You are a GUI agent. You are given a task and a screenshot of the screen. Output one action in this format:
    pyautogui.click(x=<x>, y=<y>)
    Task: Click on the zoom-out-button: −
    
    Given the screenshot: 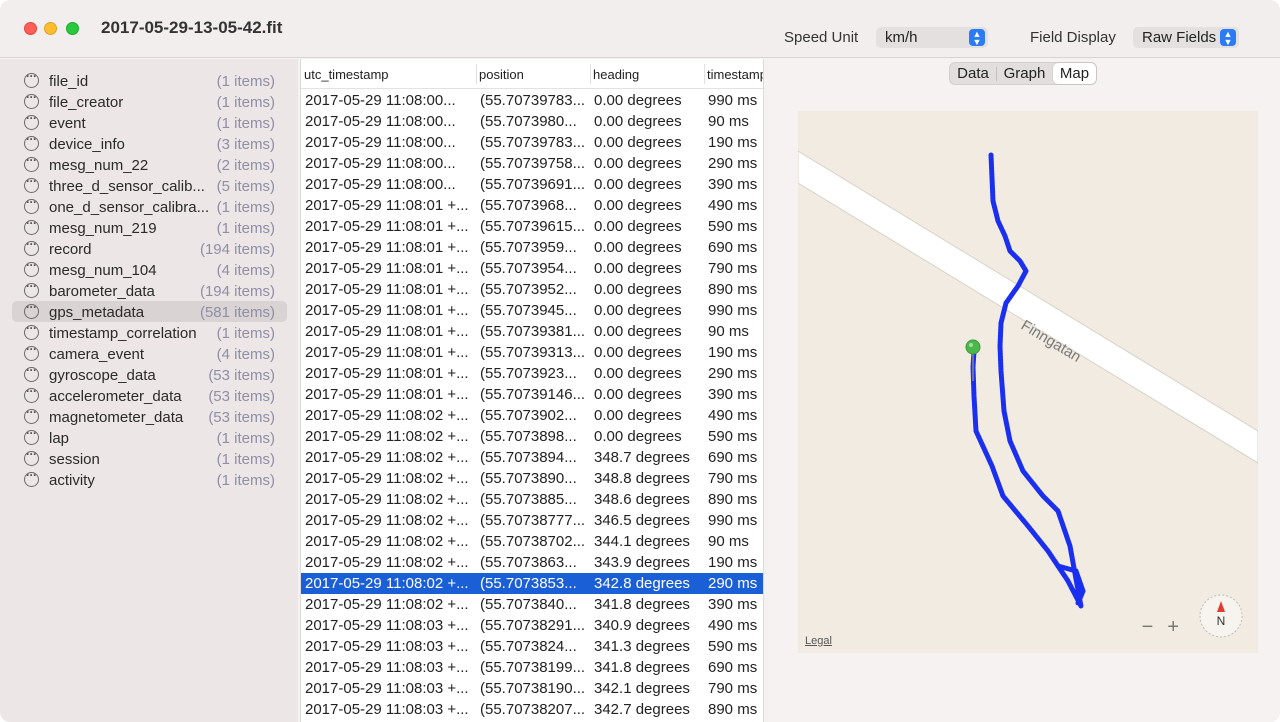 What is the action you would take?
    pyautogui.click(x=1148, y=627)
    